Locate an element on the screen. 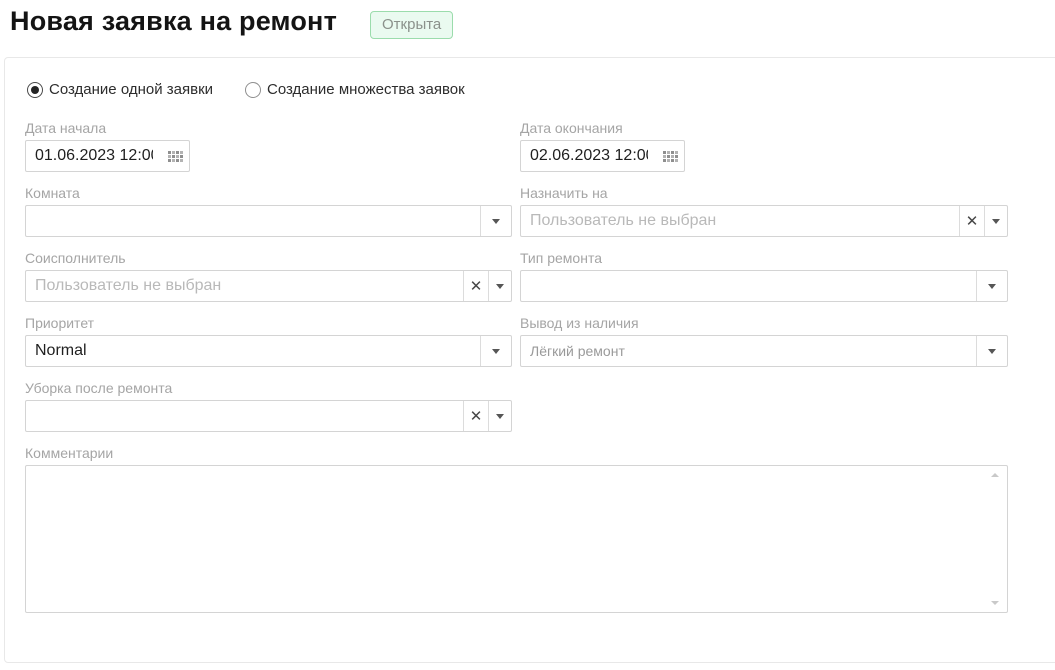 The height and width of the screenshot is (670, 1055). withdrawal-input is located at coordinates (748, 351).